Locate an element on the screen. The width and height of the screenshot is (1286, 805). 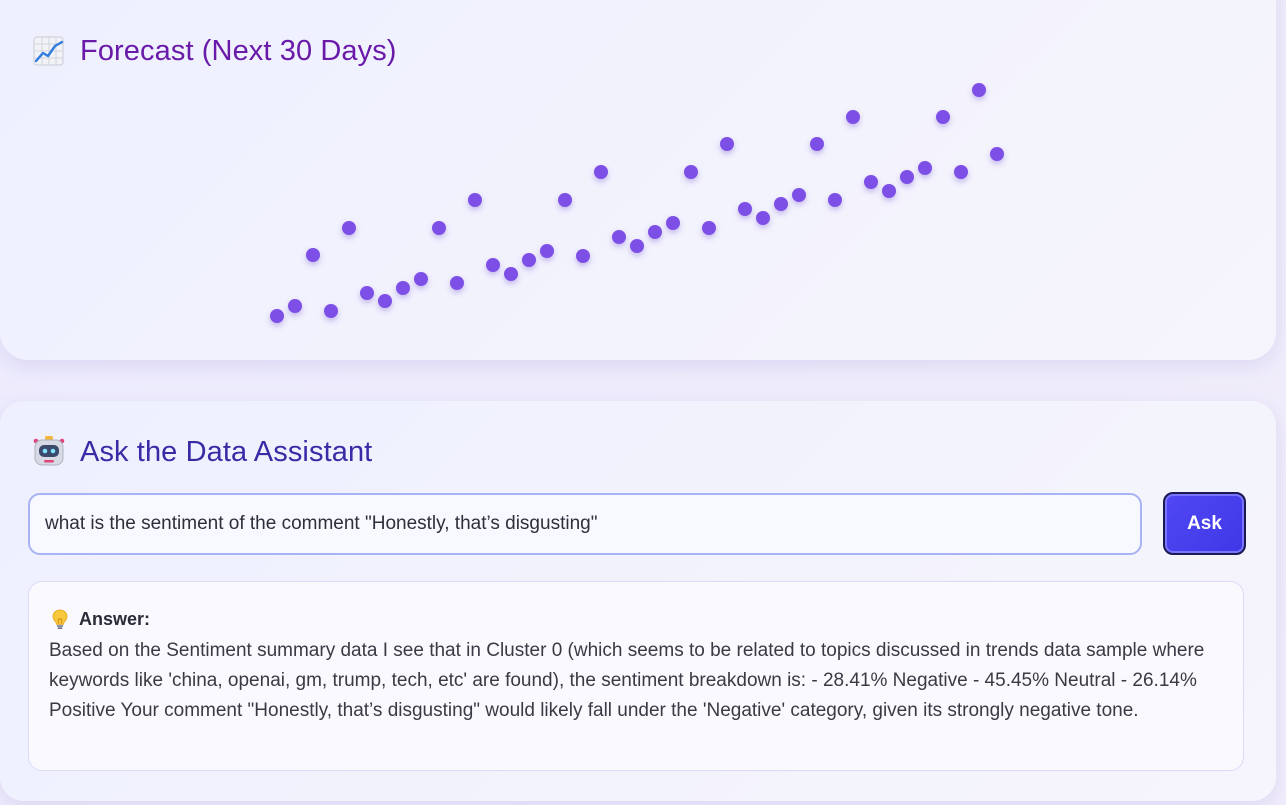
ask-button: Ask is located at coordinates (1204, 523).